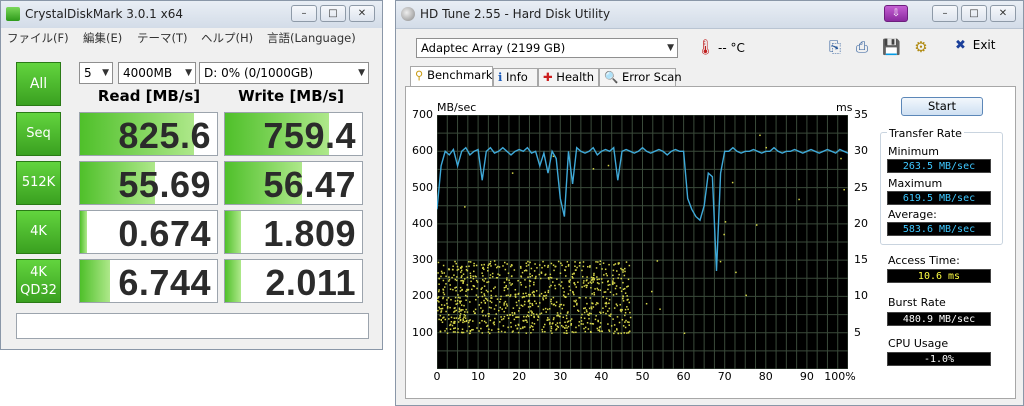 The height and width of the screenshot is (406, 1024). What do you see at coordinates (38, 84) in the screenshot?
I see `all-button: All` at bounding box center [38, 84].